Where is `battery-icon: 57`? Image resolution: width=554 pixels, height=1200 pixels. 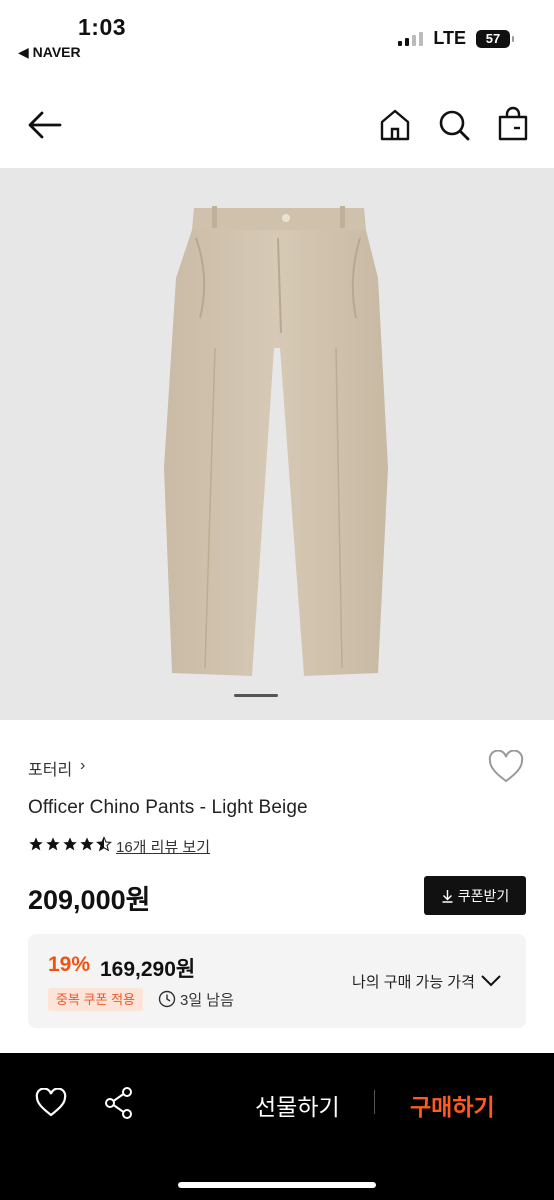
battery-icon: 57 is located at coordinates (495, 38).